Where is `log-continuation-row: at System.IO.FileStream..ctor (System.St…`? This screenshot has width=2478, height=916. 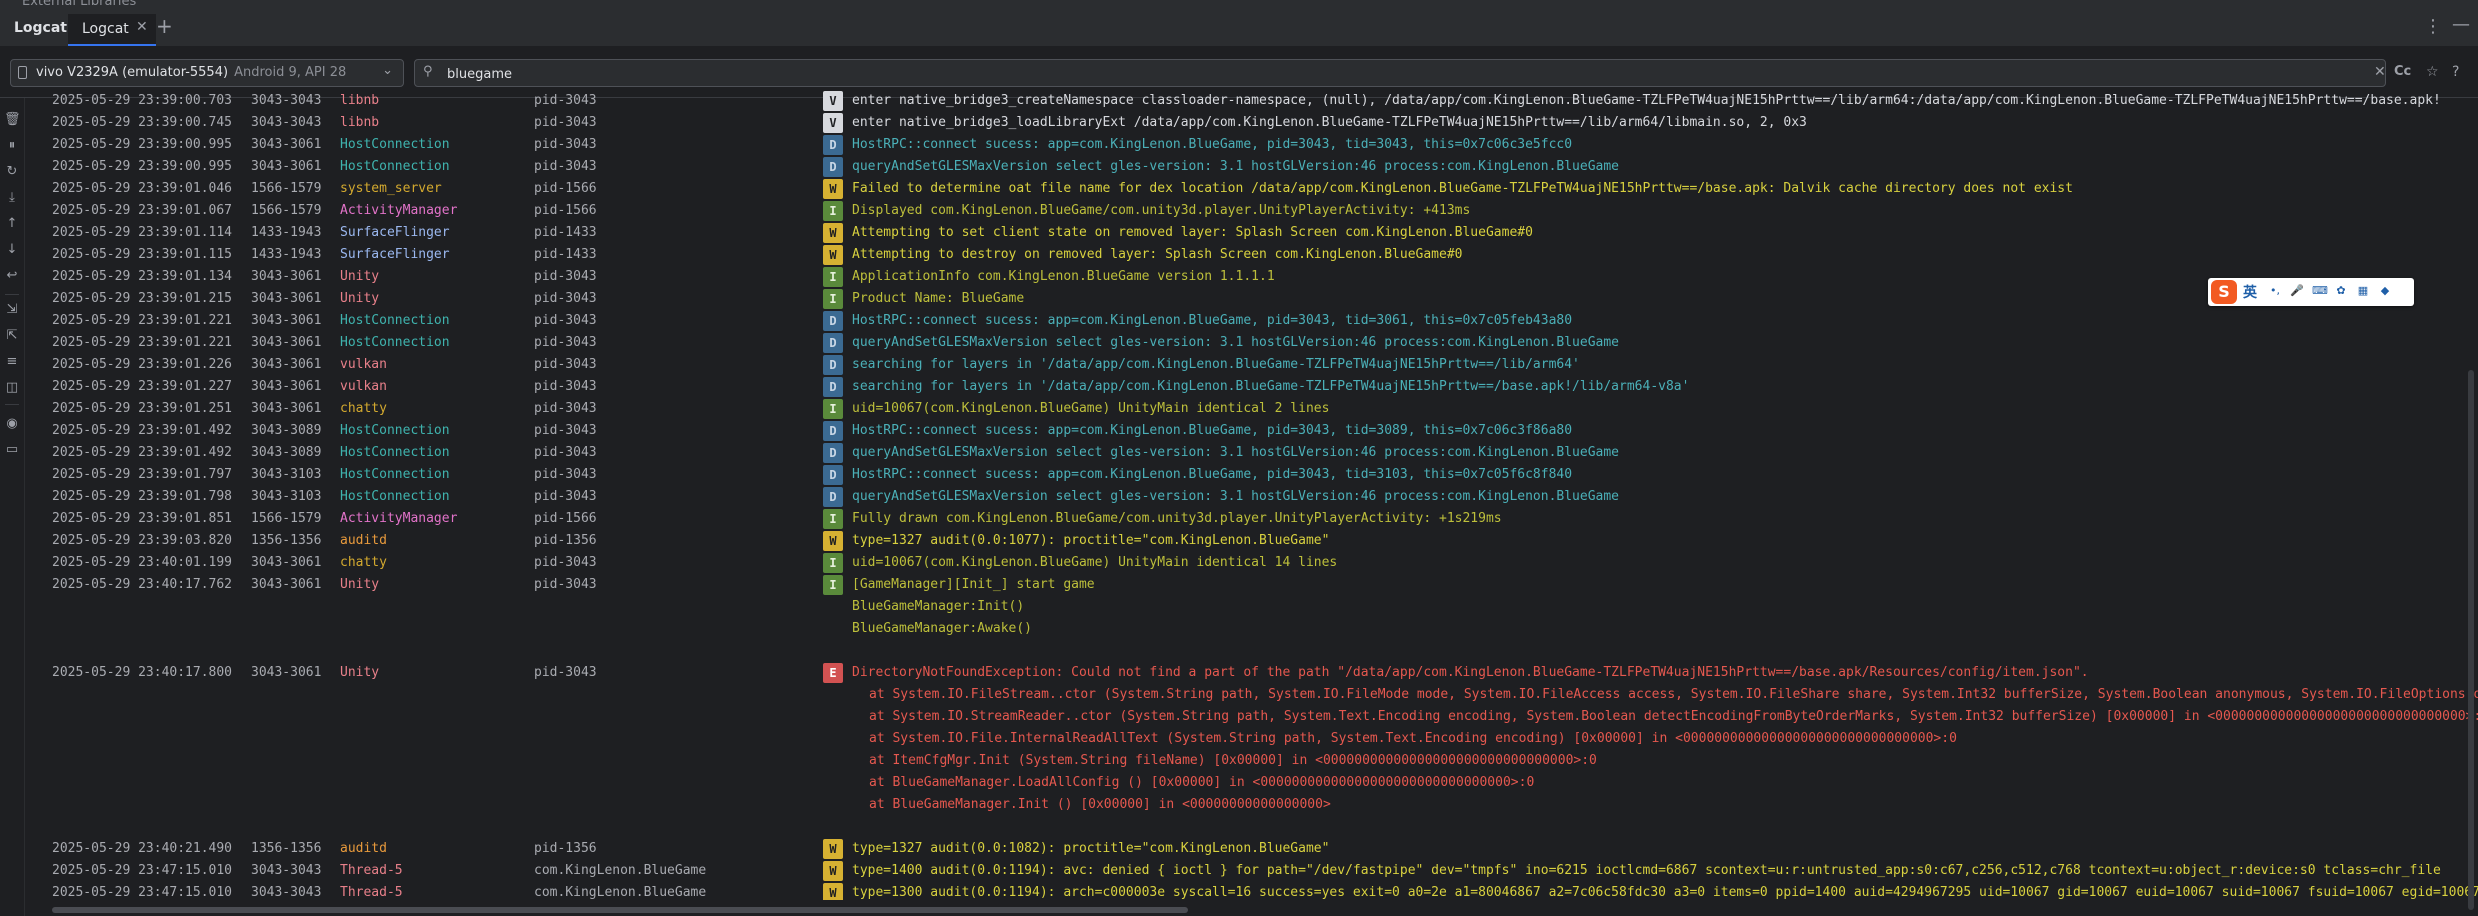 log-continuation-row: at System.IO.FileStream..ctor (System.St… is located at coordinates (1252, 695).